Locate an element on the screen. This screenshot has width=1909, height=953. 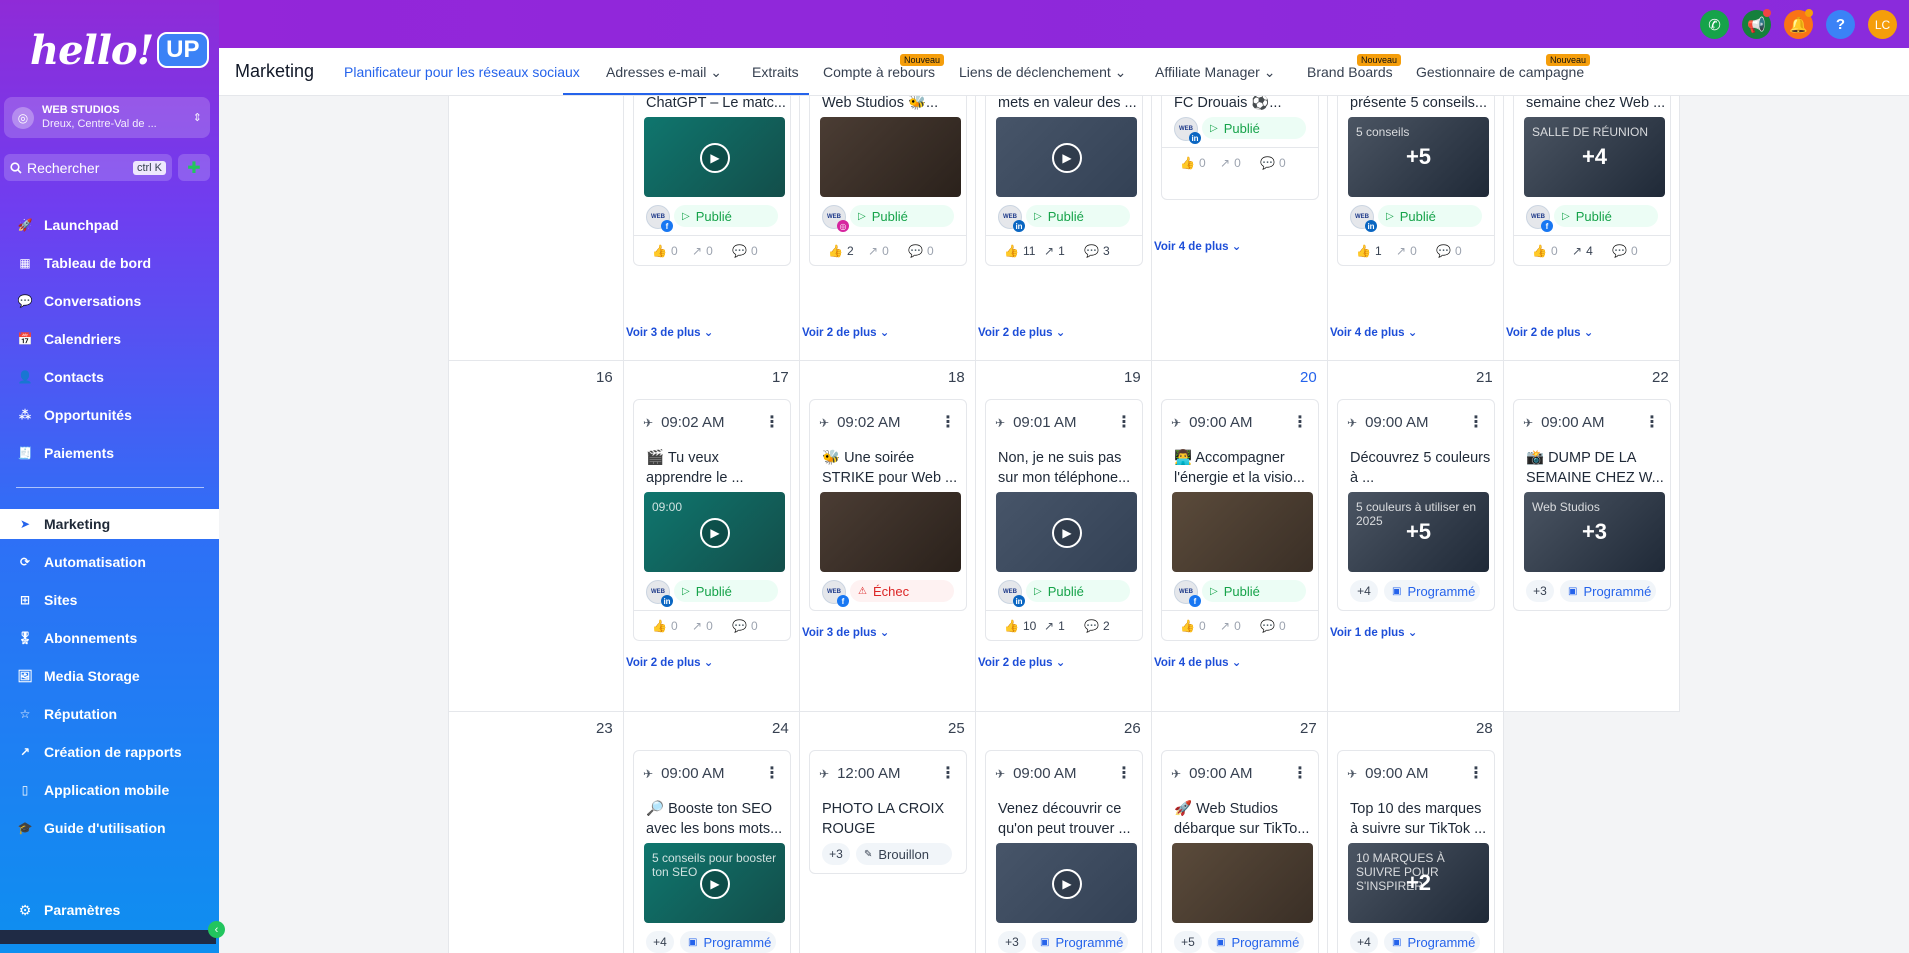
post-thumbnail: 5 couleurs à utiliser en 2025 +5 is located at coordinates (1418, 532).